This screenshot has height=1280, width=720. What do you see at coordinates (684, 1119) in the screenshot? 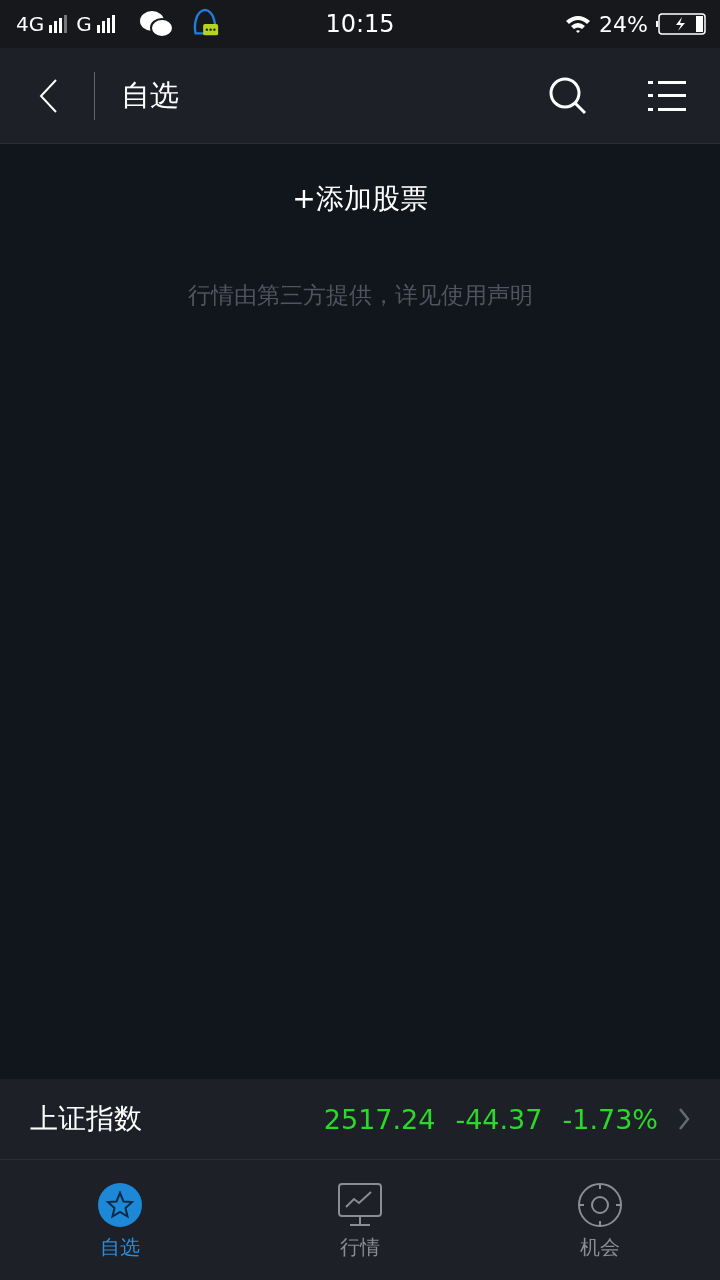
I see `chevron-right-icon` at bounding box center [684, 1119].